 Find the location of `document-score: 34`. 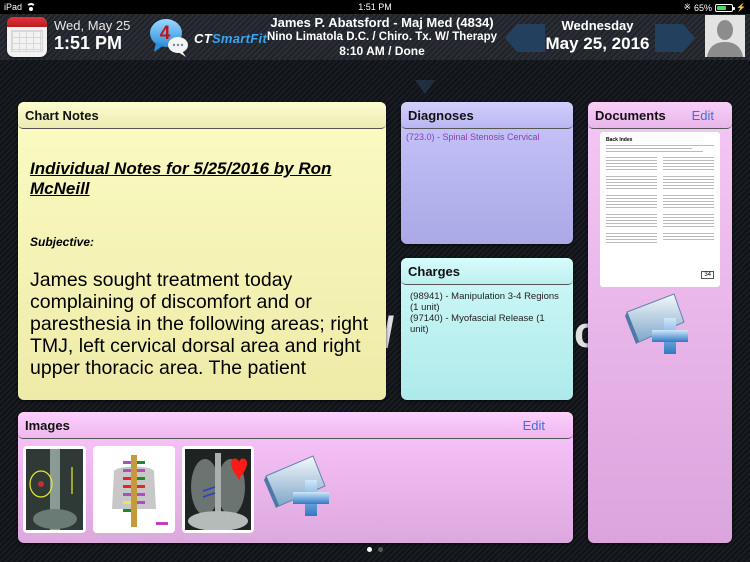

document-score: 34 is located at coordinates (707, 275).